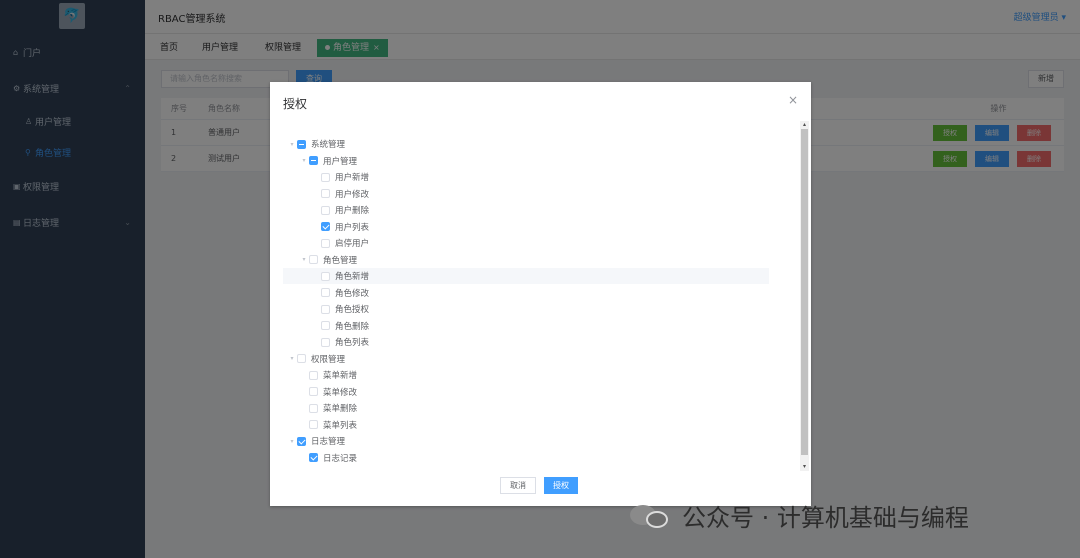 This screenshot has height=558, width=1080. Describe the element at coordinates (328, 442) in the screenshot. I see `tree-node-label: 日志管理` at that location.